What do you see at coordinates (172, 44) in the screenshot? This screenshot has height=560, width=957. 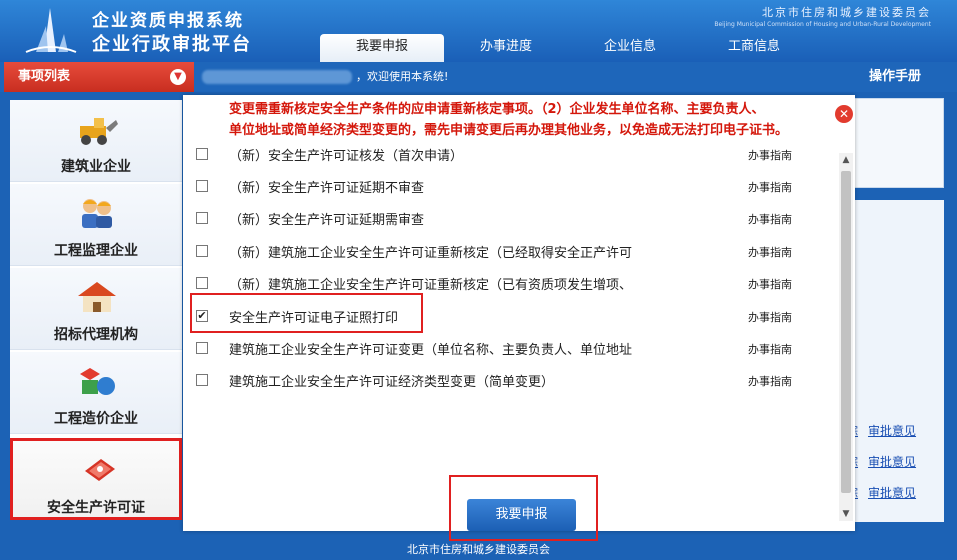 I see `app-title-line2: 企业行政审批平台` at bounding box center [172, 44].